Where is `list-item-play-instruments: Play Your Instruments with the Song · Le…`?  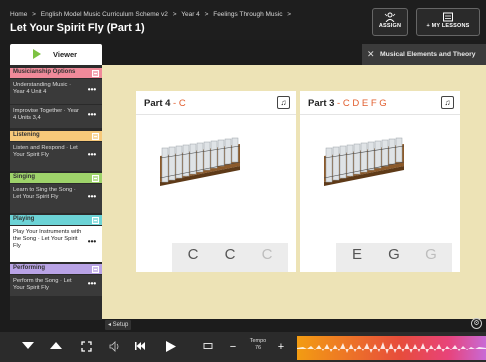
list-item-play-instruments: Play Your Instruments with the Song · Le… is located at coordinates (56, 243).